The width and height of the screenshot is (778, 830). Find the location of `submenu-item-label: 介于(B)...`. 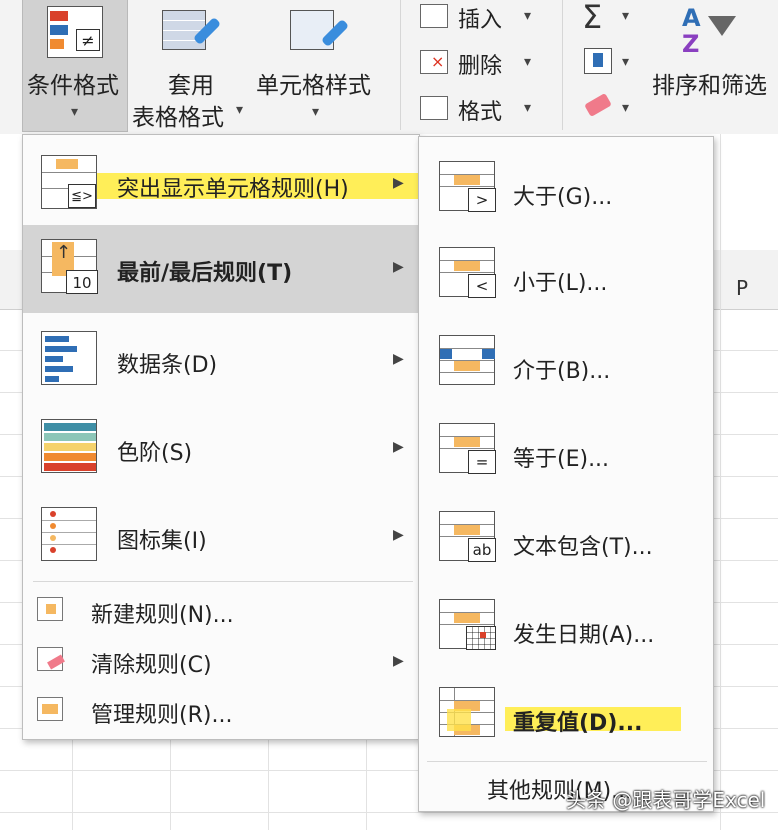

submenu-item-label: 介于(B)... is located at coordinates (562, 371).